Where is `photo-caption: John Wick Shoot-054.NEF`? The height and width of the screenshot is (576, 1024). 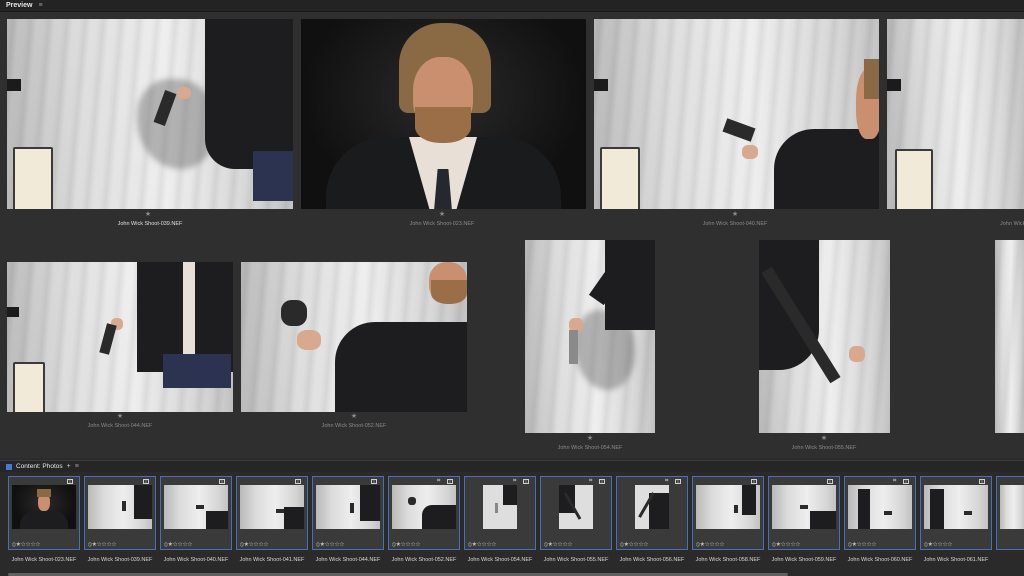
photo-caption: John Wick Shoot-054.NEF is located at coordinates (590, 448).